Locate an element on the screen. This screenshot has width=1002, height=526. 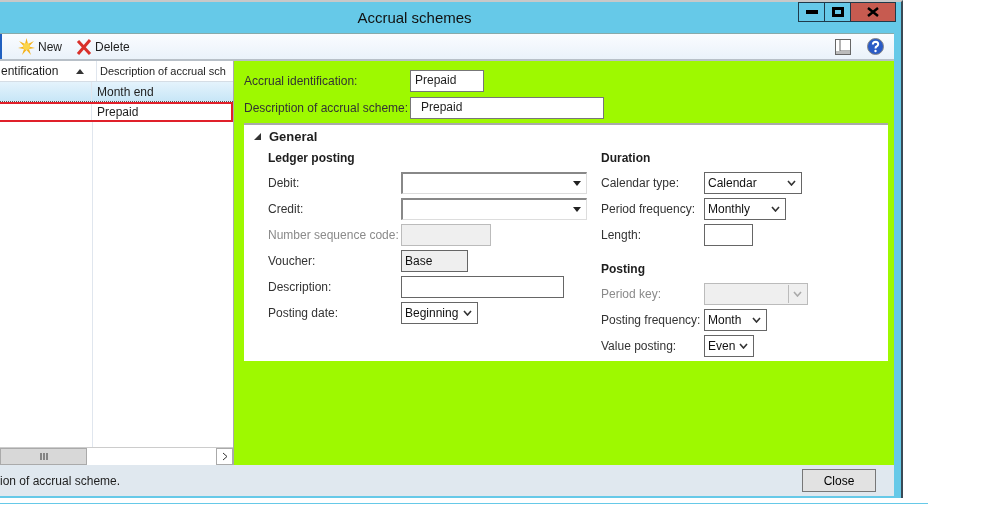
section-title: General is located at coordinates (293, 136).